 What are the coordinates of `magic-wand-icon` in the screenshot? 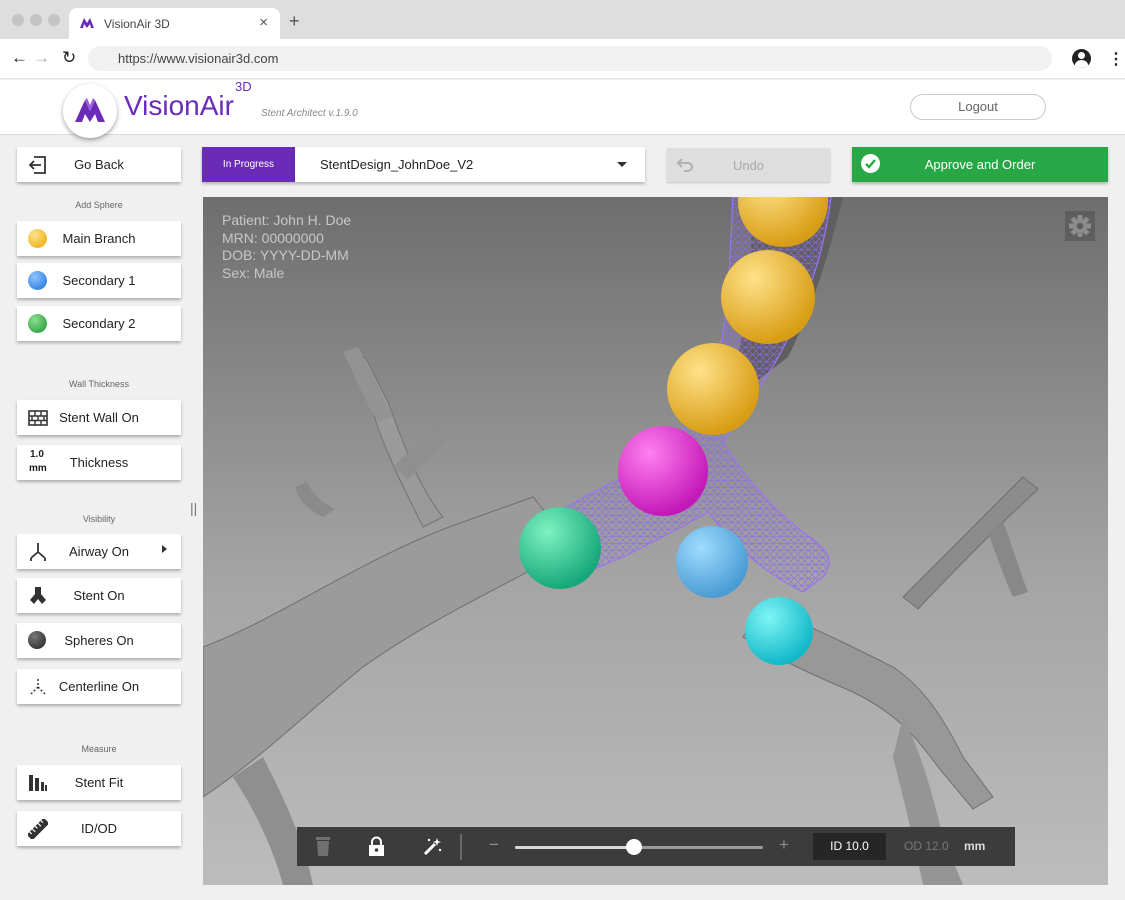 It's located at (432, 847).